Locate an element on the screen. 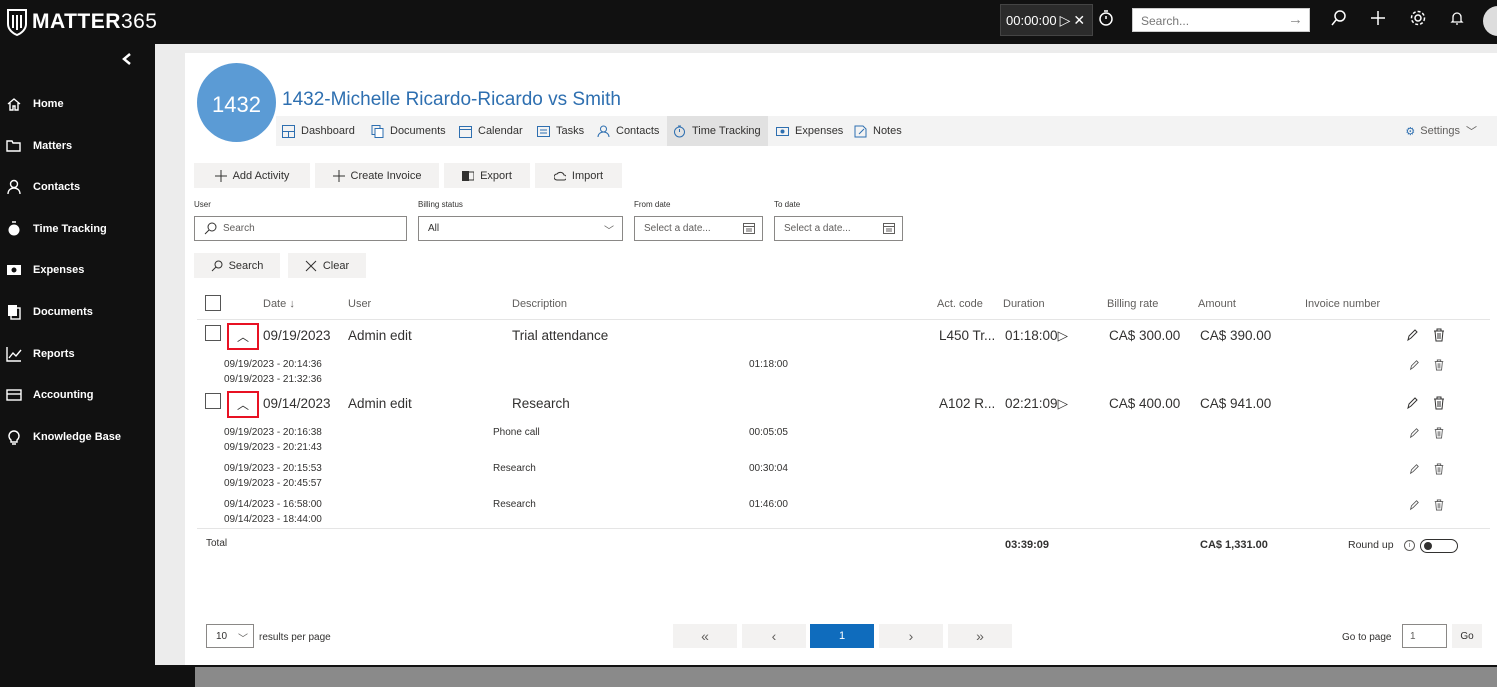 This screenshot has height=687, width=1497. sidebar-item-documents: Documents is located at coordinates (77, 312).